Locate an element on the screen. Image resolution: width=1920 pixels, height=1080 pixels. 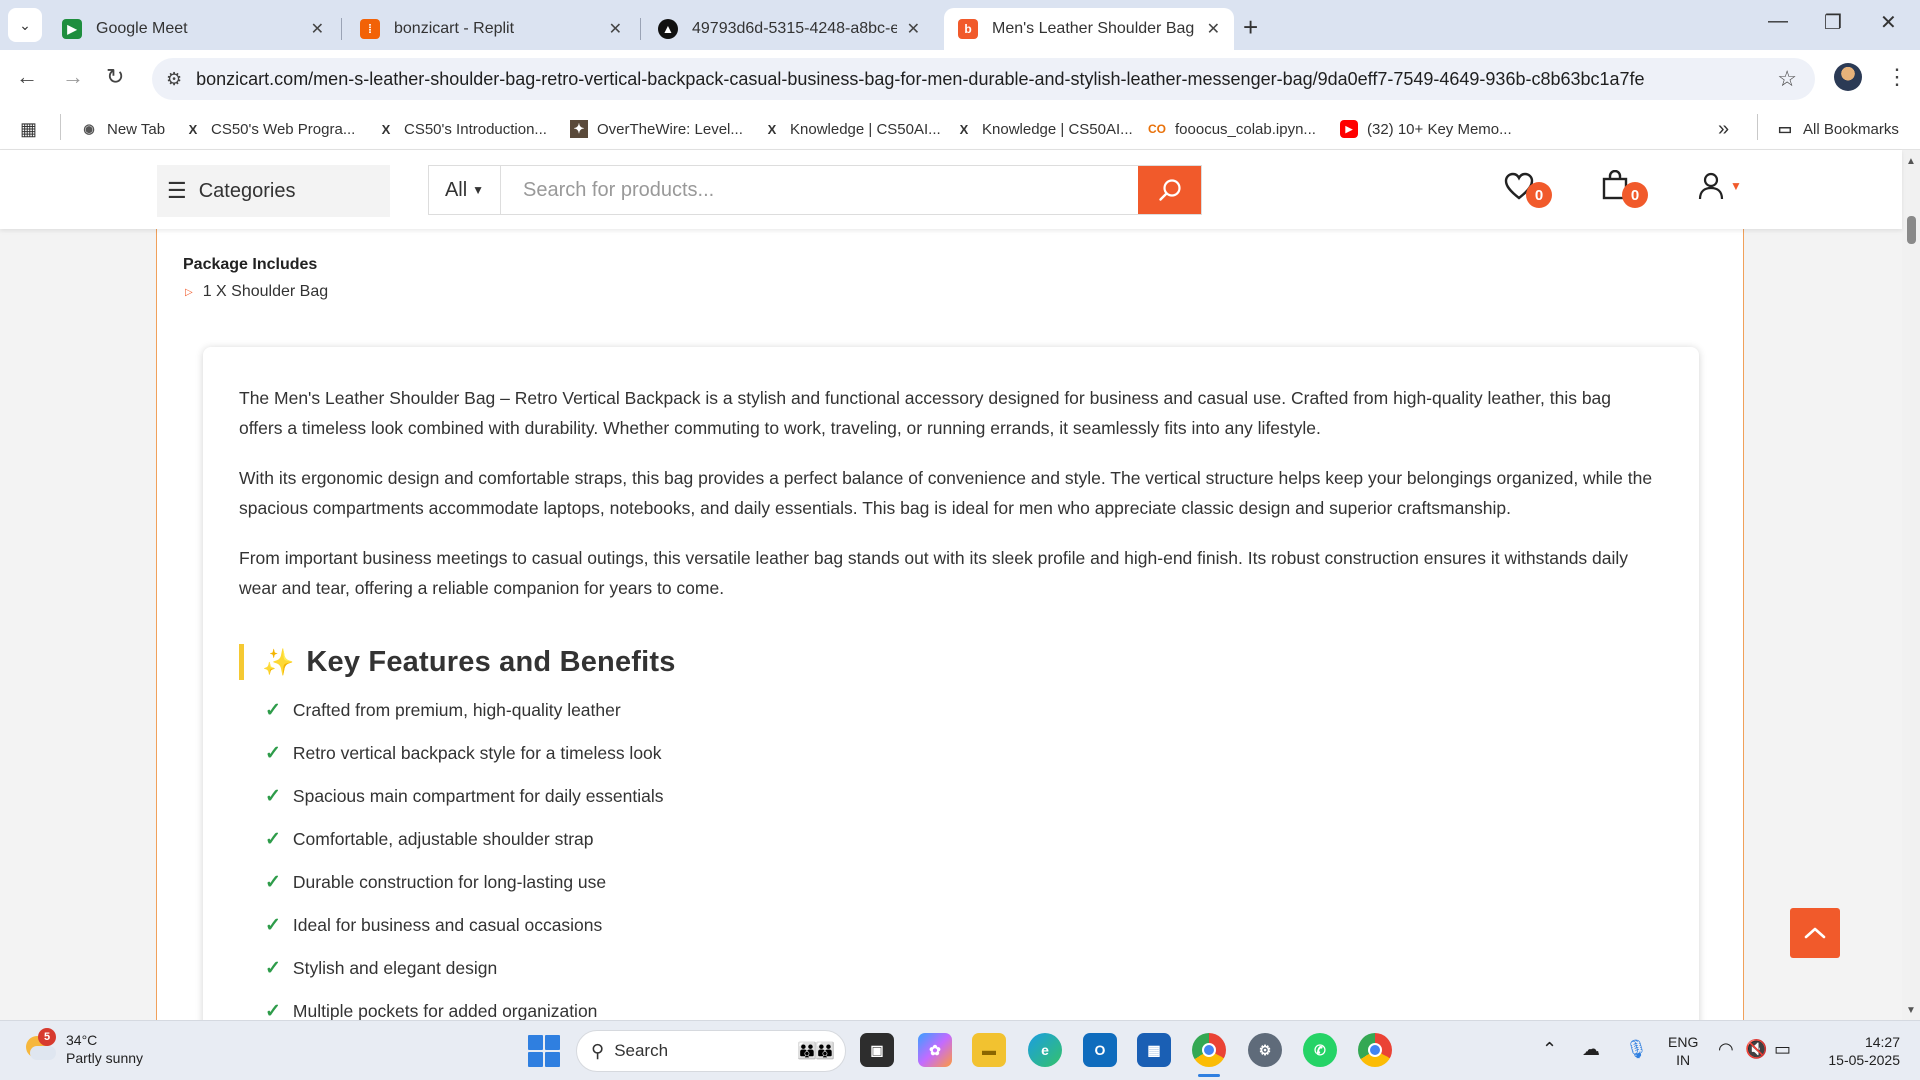
restore-icon: ❐ is located at coordinates (1833, 22).